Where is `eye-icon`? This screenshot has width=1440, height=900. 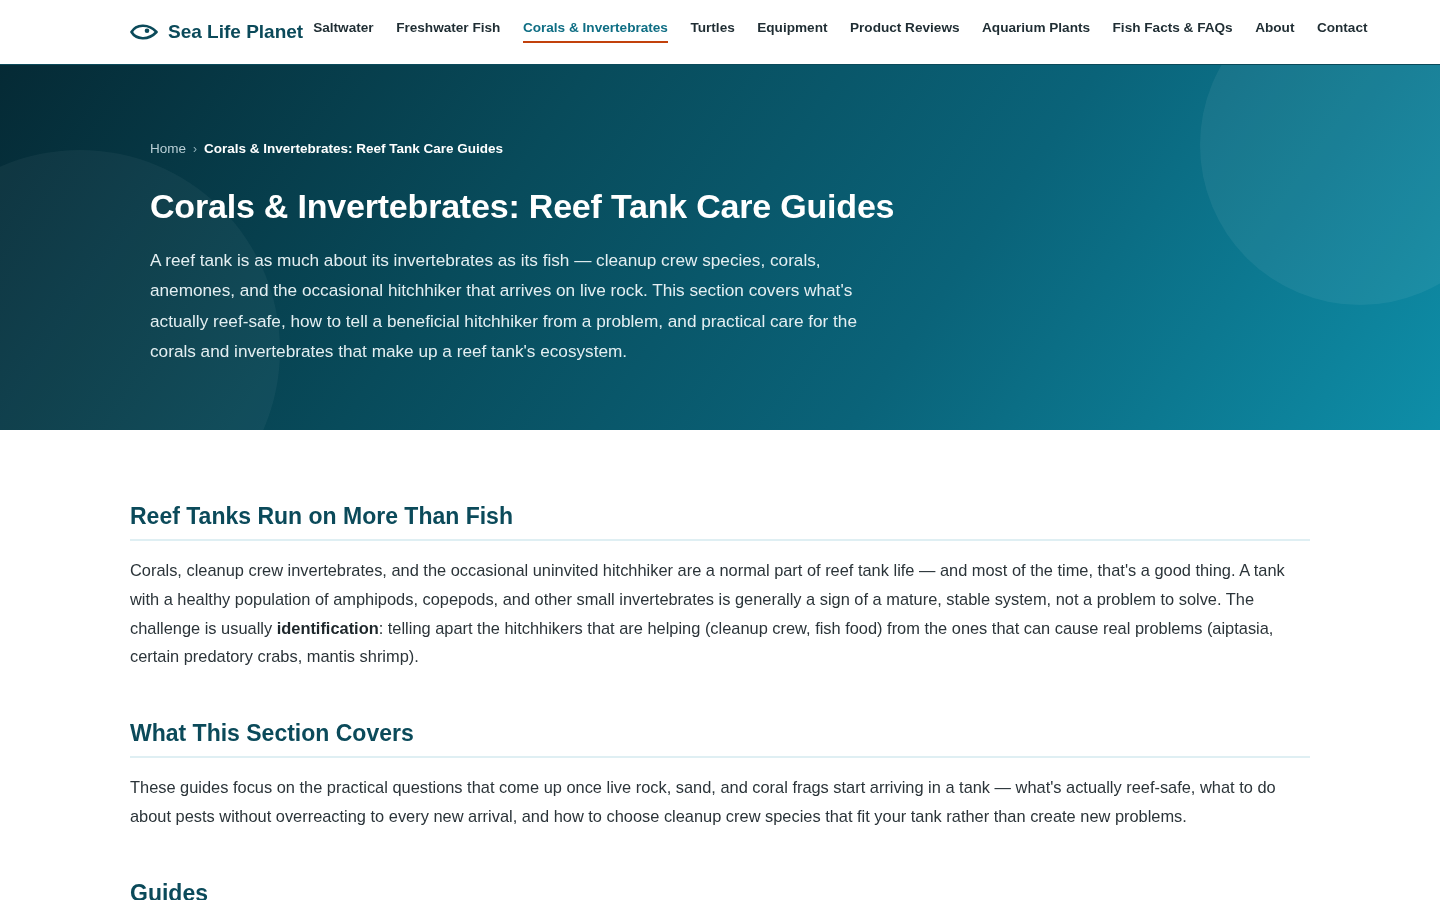 eye-icon is located at coordinates (144, 32).